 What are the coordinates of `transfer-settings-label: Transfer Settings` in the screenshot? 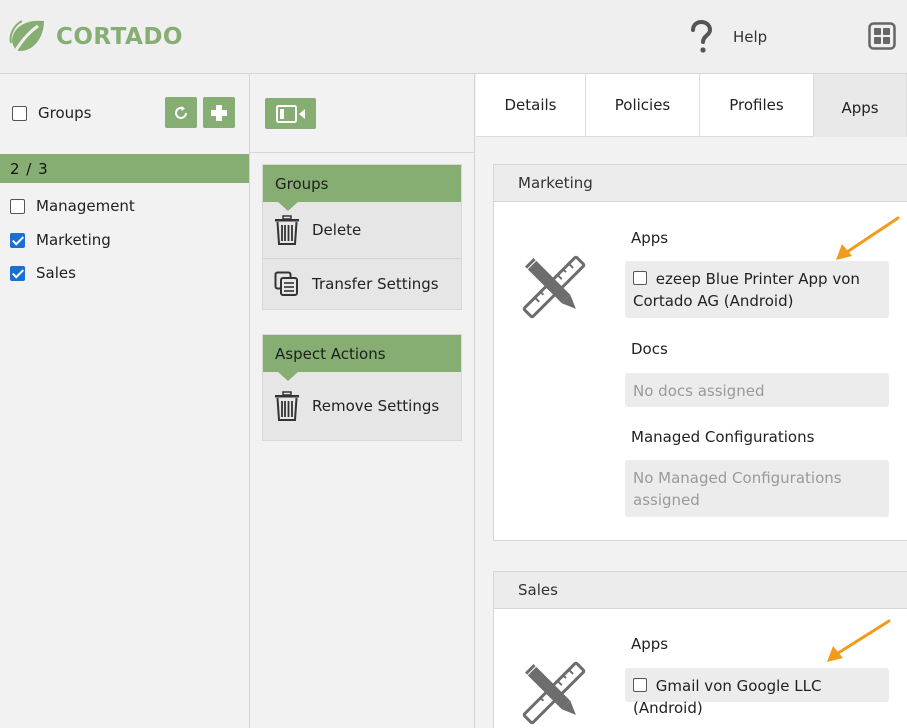 It's located at (375, 284).